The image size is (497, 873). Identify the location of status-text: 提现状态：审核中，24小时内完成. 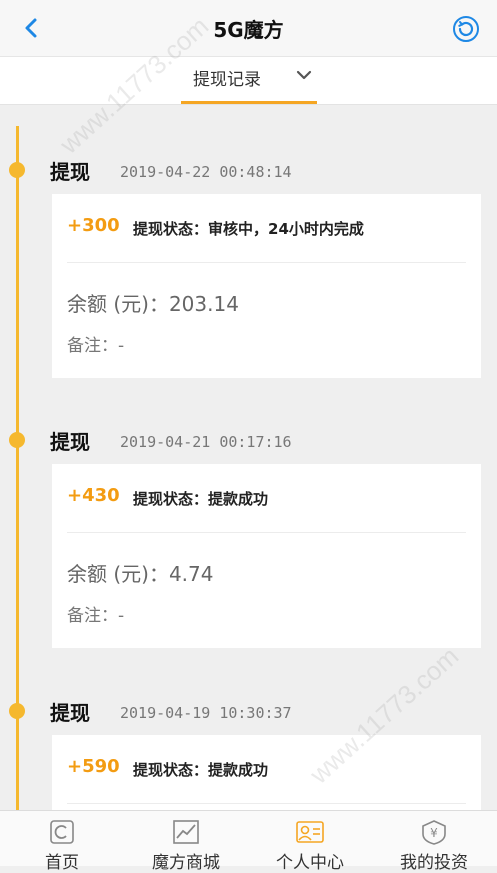
(248, 229).